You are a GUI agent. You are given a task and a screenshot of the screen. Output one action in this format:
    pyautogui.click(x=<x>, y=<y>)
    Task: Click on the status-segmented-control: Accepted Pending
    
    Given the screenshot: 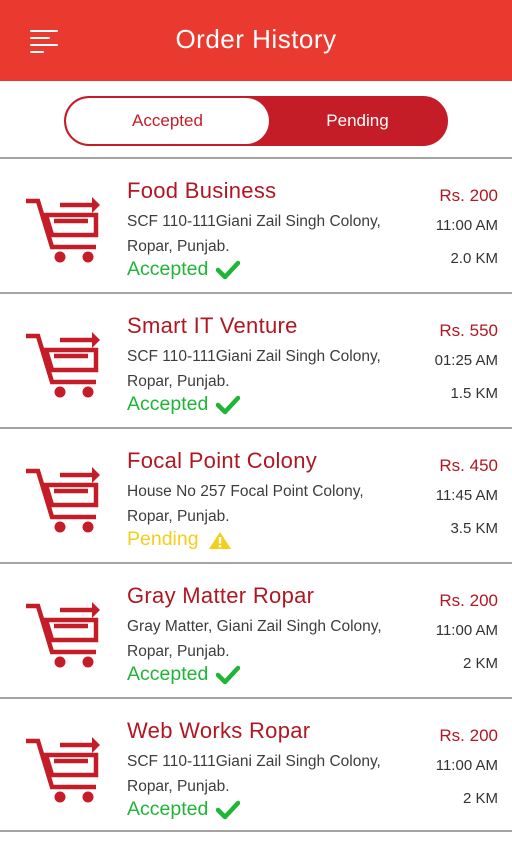 What is the action you would take?
    pyautogui.click(x=256, y=121)
    